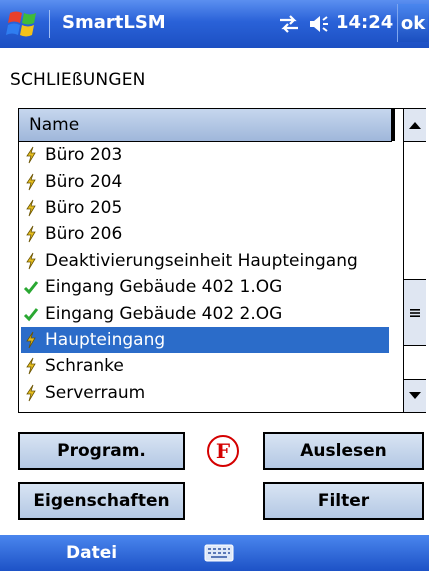 This screenshot has width=429, height=571. What do you see at coordinates (364, 22) in the screenshot?
I see `clock: 14:24` at bounding box center [364, 22].